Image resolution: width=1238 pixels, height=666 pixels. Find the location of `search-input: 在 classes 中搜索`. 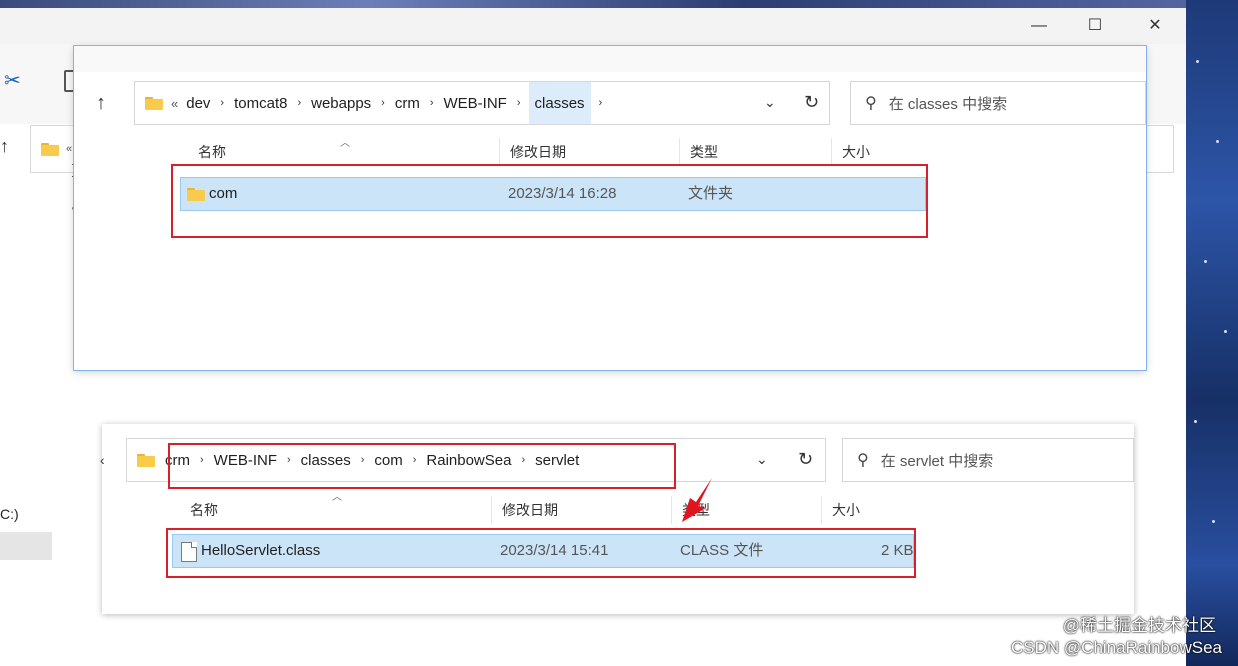

search-input: 在 classes 中搜索 is located at coordinates (948, 103).